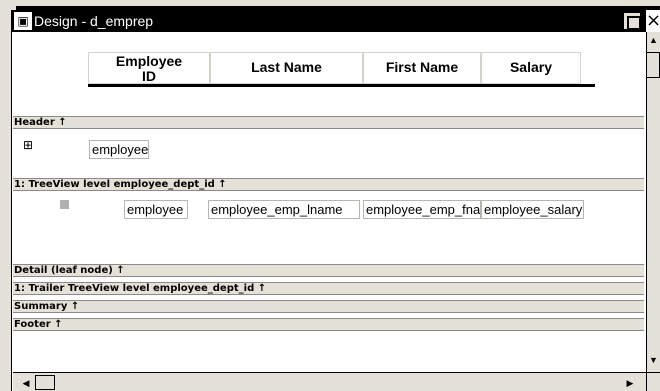 The height and width of the screenshot is (391, 660). Describe the element at coordinates (653, 381) in the screenshot. I see `size-grip` at that location.